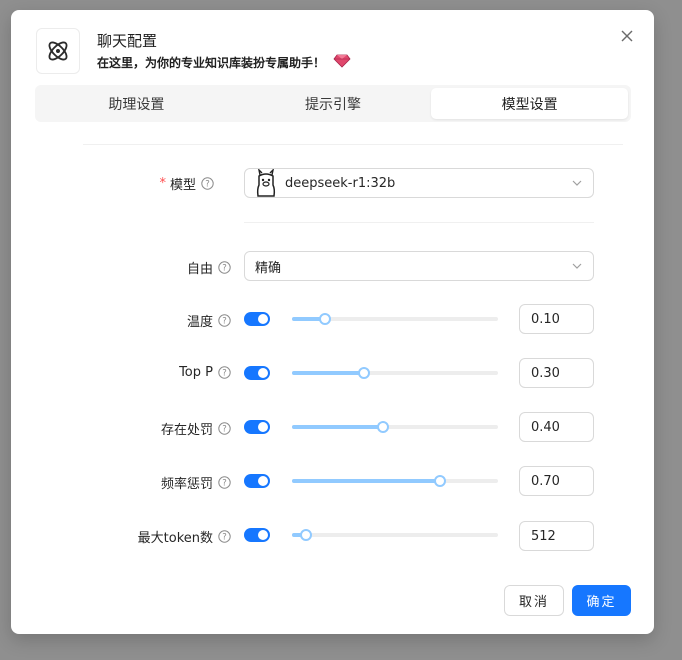 Image resolution: width=682 pixels, height=660 pixels. I want to click on close-icon, so click(627, 36).